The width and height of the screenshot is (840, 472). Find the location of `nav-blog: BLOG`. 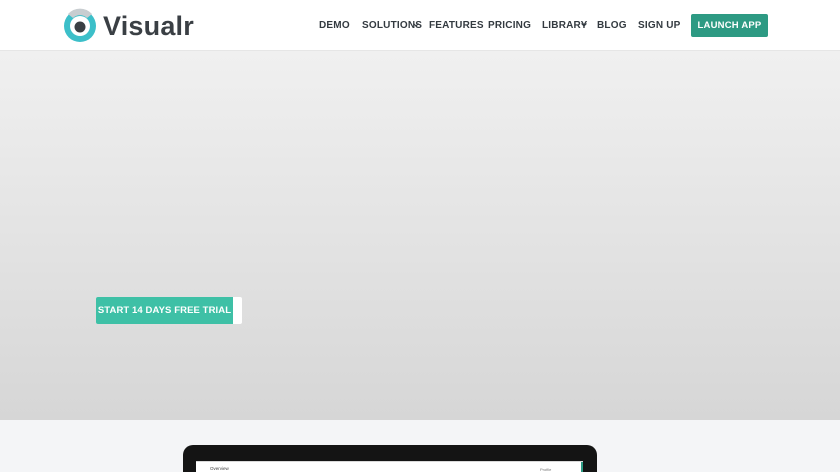

nav-blog: BLOG is located at coordinates (612, 25).